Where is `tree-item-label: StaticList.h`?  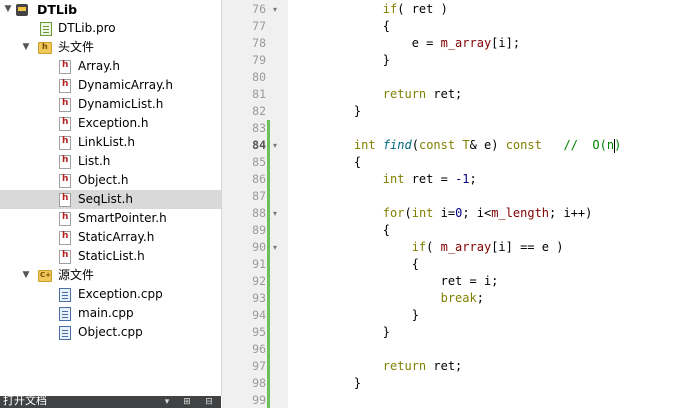 tree-item-label: StaticList.h is located at coordinates (111, 256).